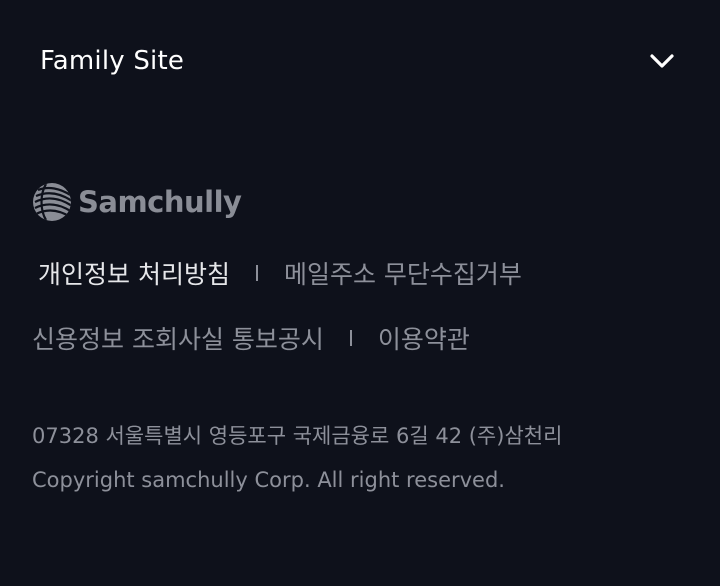 The image size is (720, 586). Describe the element at coordinates (297, 436) in the screenshot. I see `company-address: 07328 서울특별시 영등포구 국제금융로 6길 42 (주)삼천리` at that location.